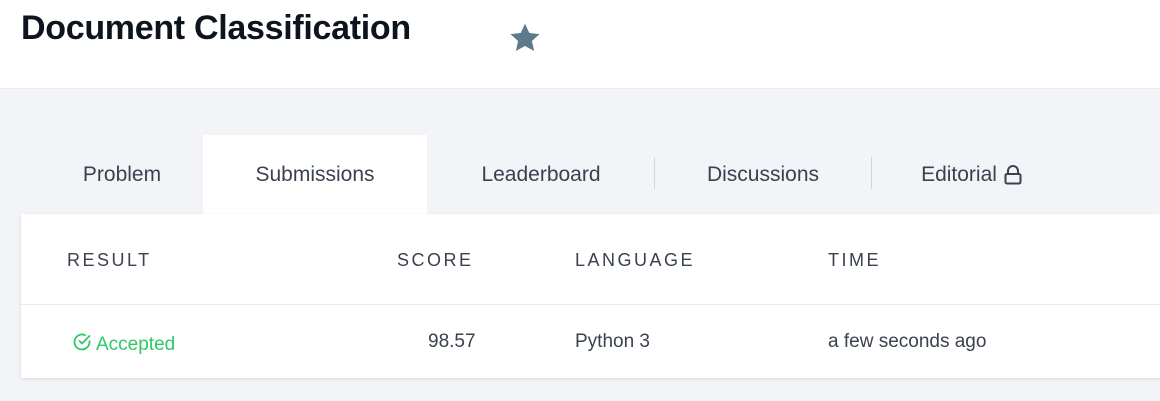 The width and height of the screenshot is (1160, 401). I want to click on result-label: Accepted, so click(136, 344).